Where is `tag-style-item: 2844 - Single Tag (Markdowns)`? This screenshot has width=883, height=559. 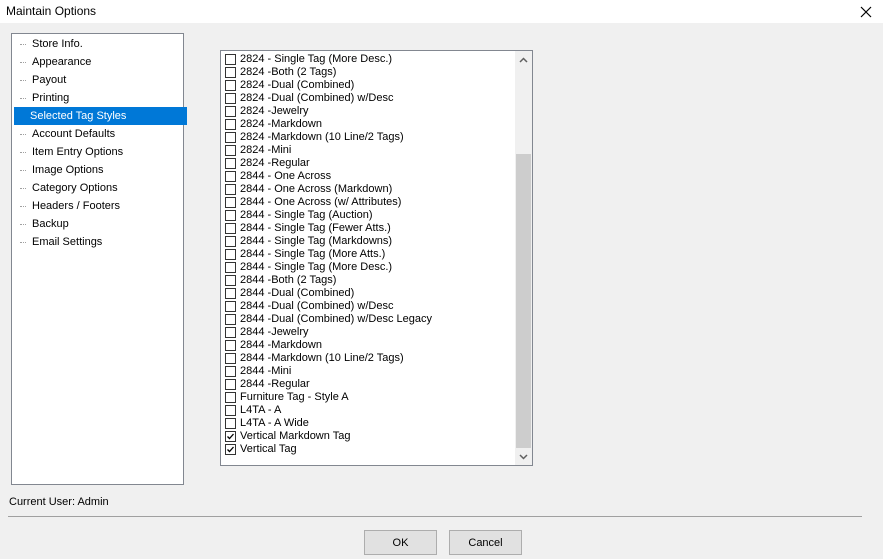
tag-style-item: 2844 - Single Tag (Markdowns) is located at coordinates (368, 241).